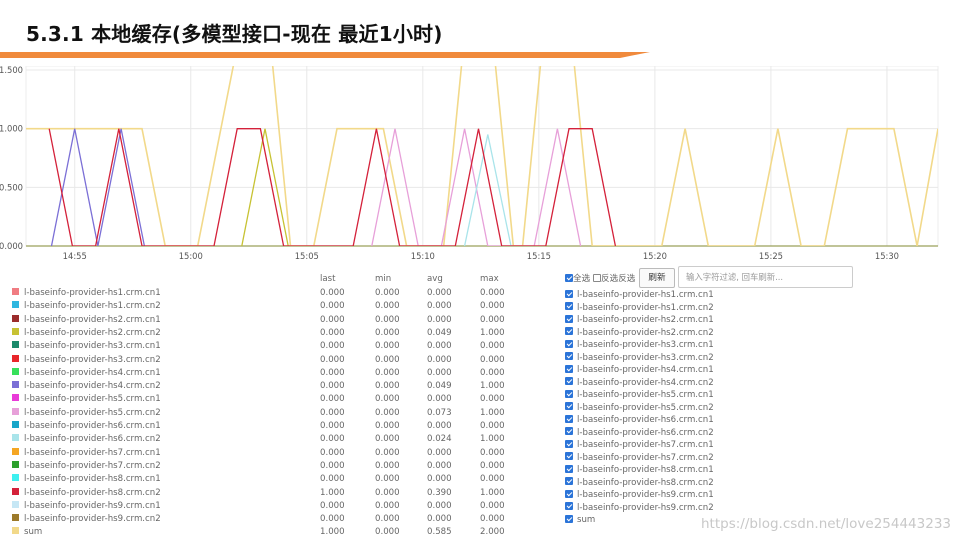  What do you see at coordinates (11, 246) in the screenshot?
I see `y-tick-label: 0.000` at bounding box center [11, 246].